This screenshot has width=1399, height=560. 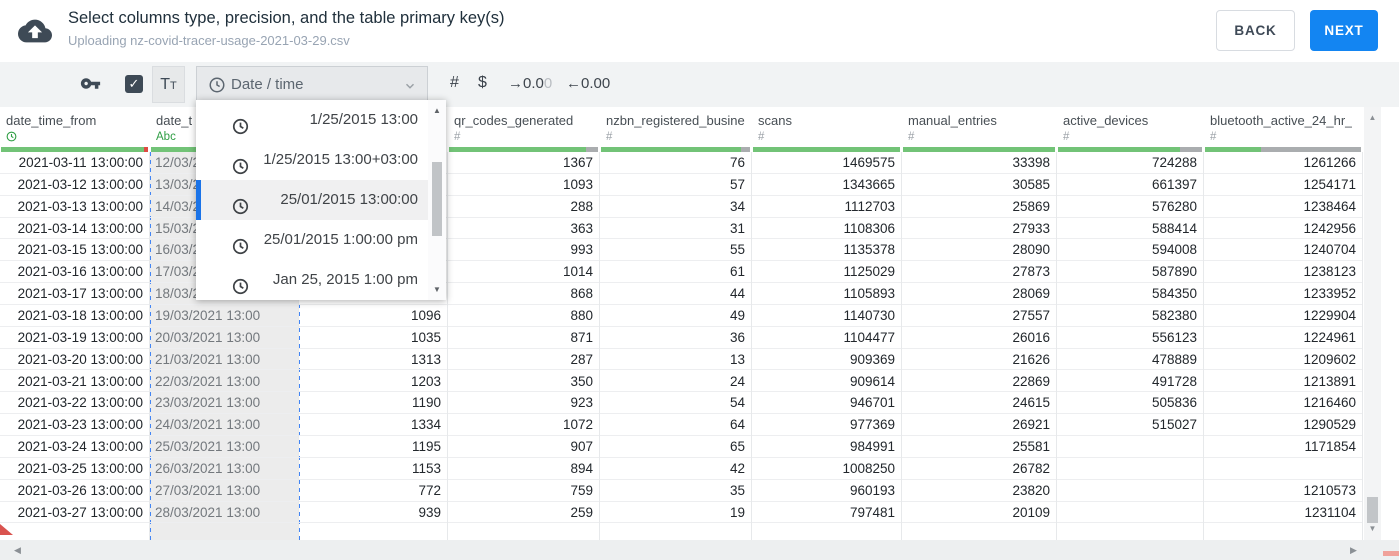 What do you see at coordinates (676, 512) in the screenshot?
I see `grid-cell: 19` at bounding box center [676, 512].